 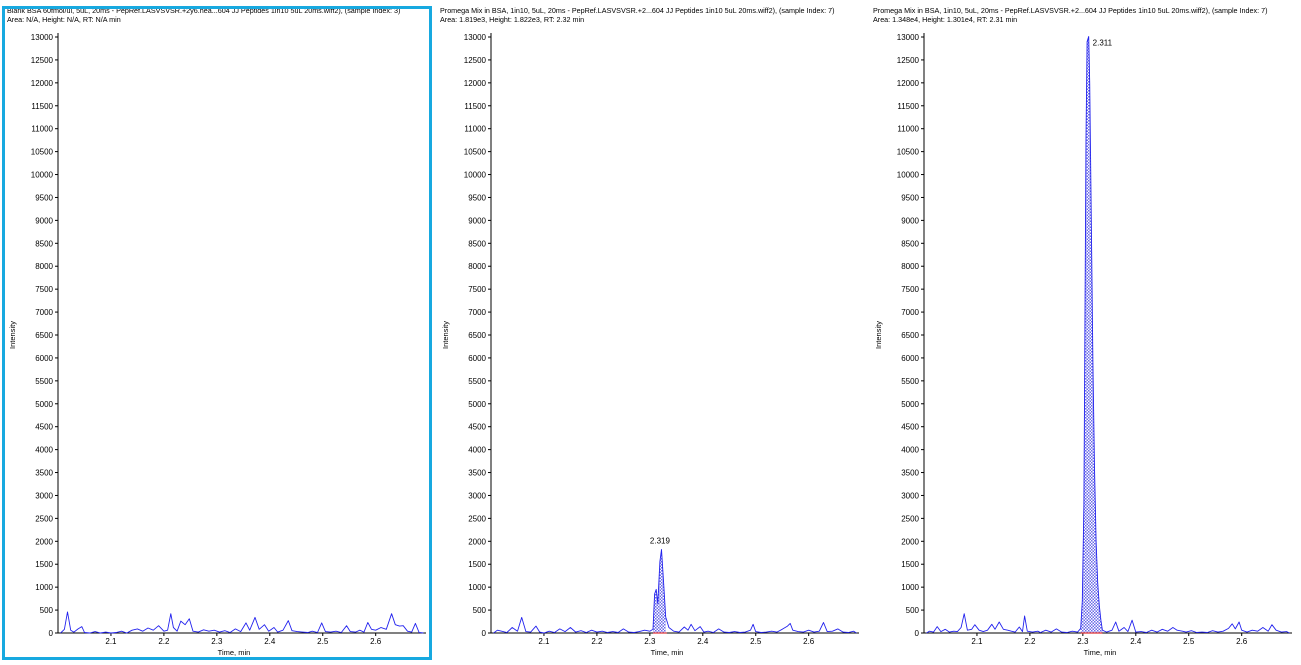 I want to click on peak-apex-label: 2.319, so click(x=660, y=540).